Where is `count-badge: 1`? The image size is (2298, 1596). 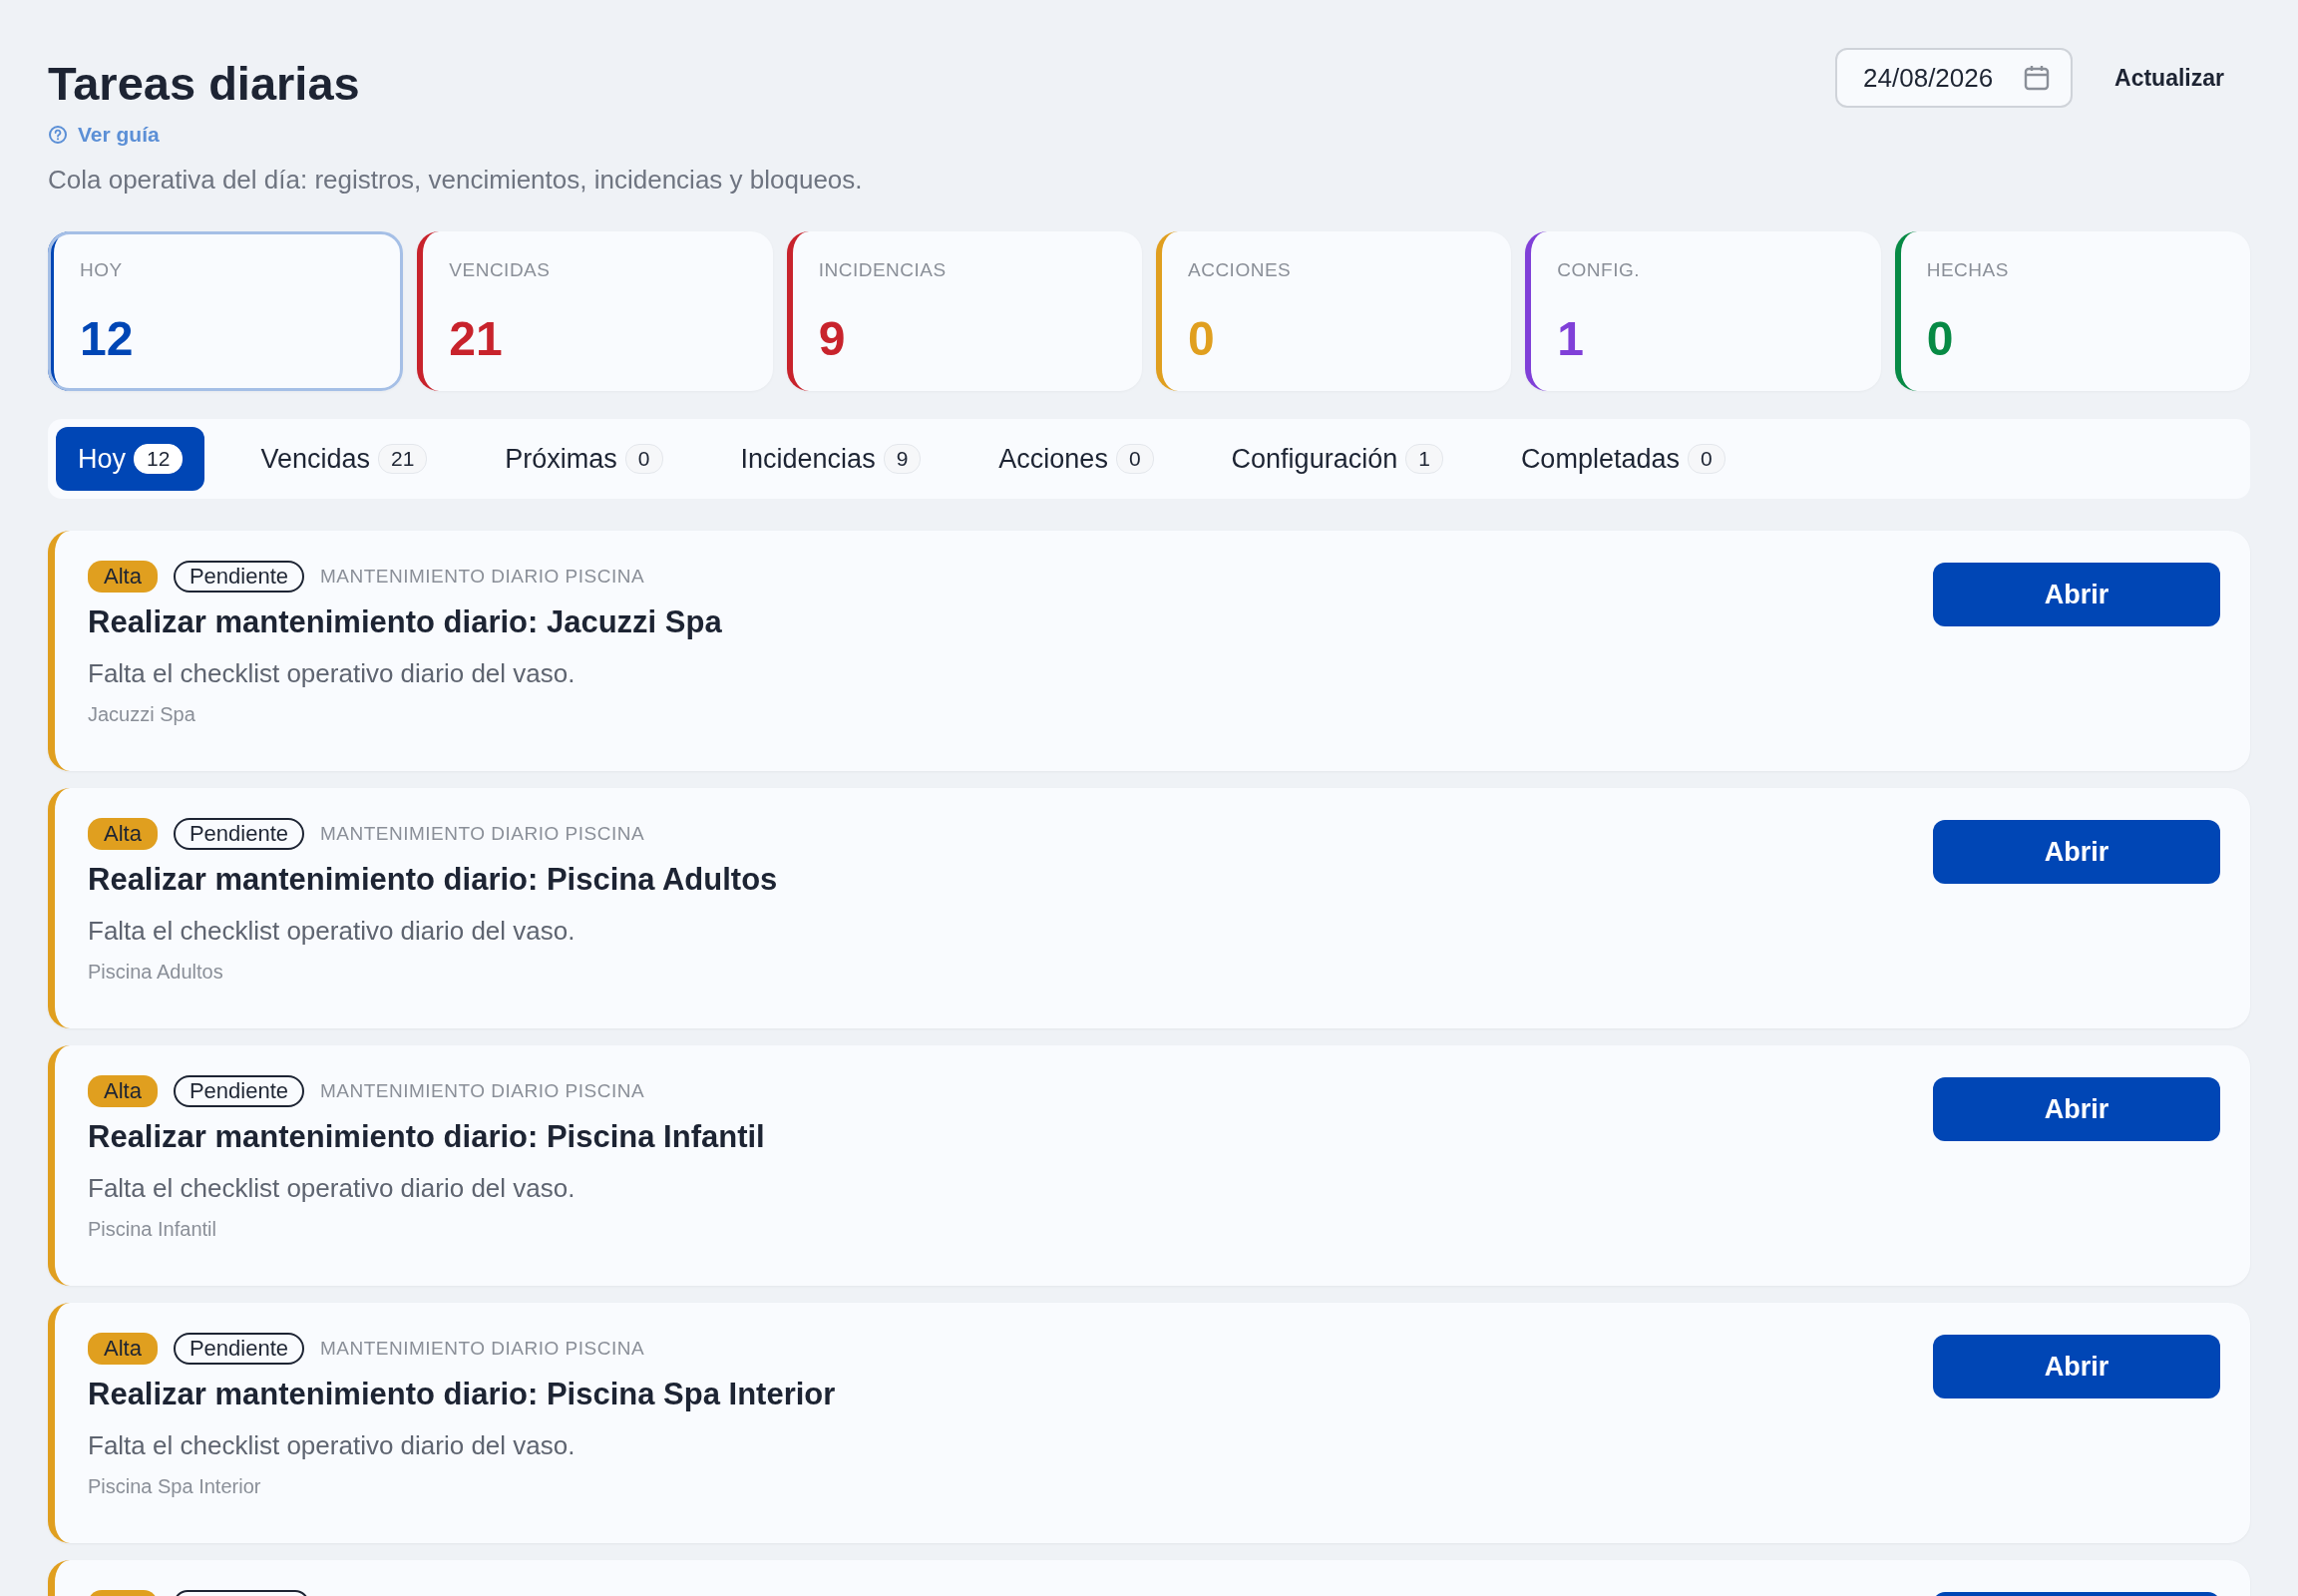
count-badge: 1 is located at coordinates (1424, 459).